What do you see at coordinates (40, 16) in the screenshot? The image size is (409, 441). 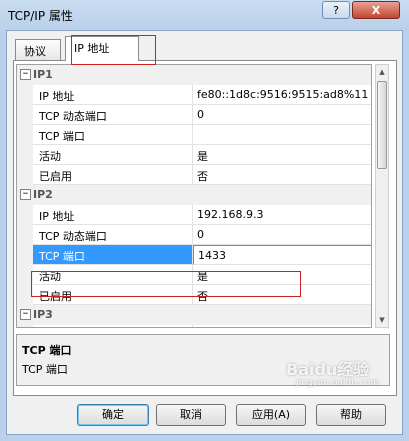 I see `window-title: TCP/IP 属性` at bounding box center [40, 16].